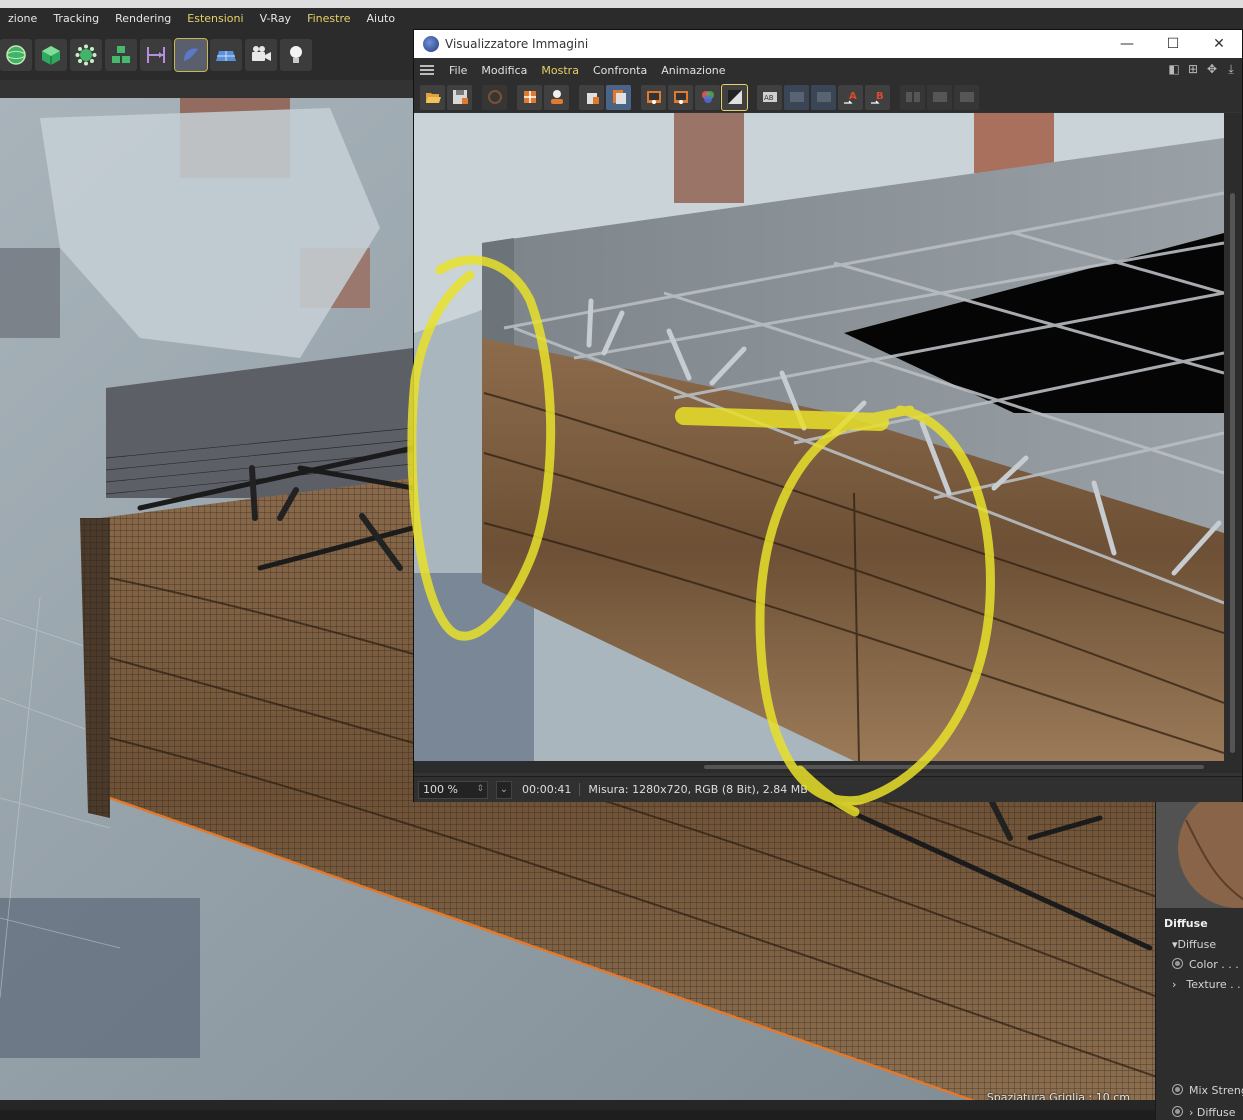 Image resolution: width=1243 pixels, height=1120 pixels. What do you see at coordinates (1207, 984) in the screenshot?
I see `param-texture: › Texture . . .` at bounding box center [1207, 984].